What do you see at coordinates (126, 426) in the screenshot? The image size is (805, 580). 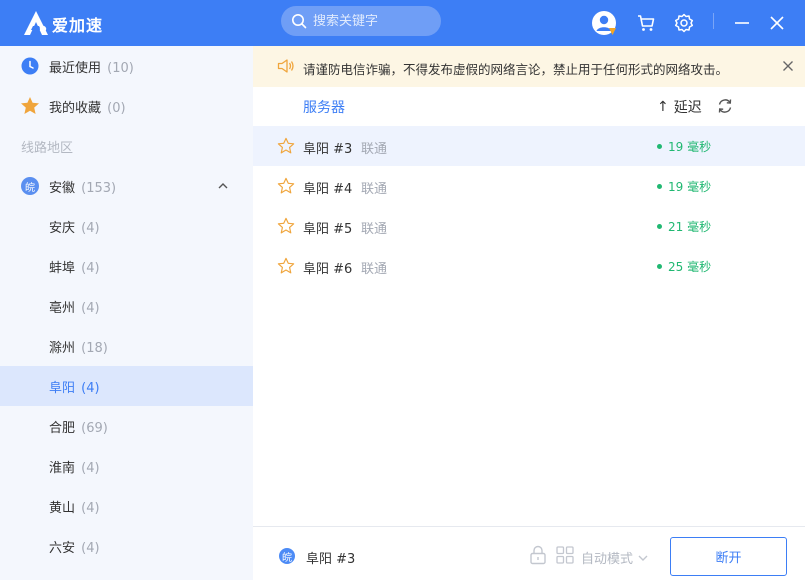 I see `sidebar-item-city: 合肥 (69)` at bounding box center [126, 426].